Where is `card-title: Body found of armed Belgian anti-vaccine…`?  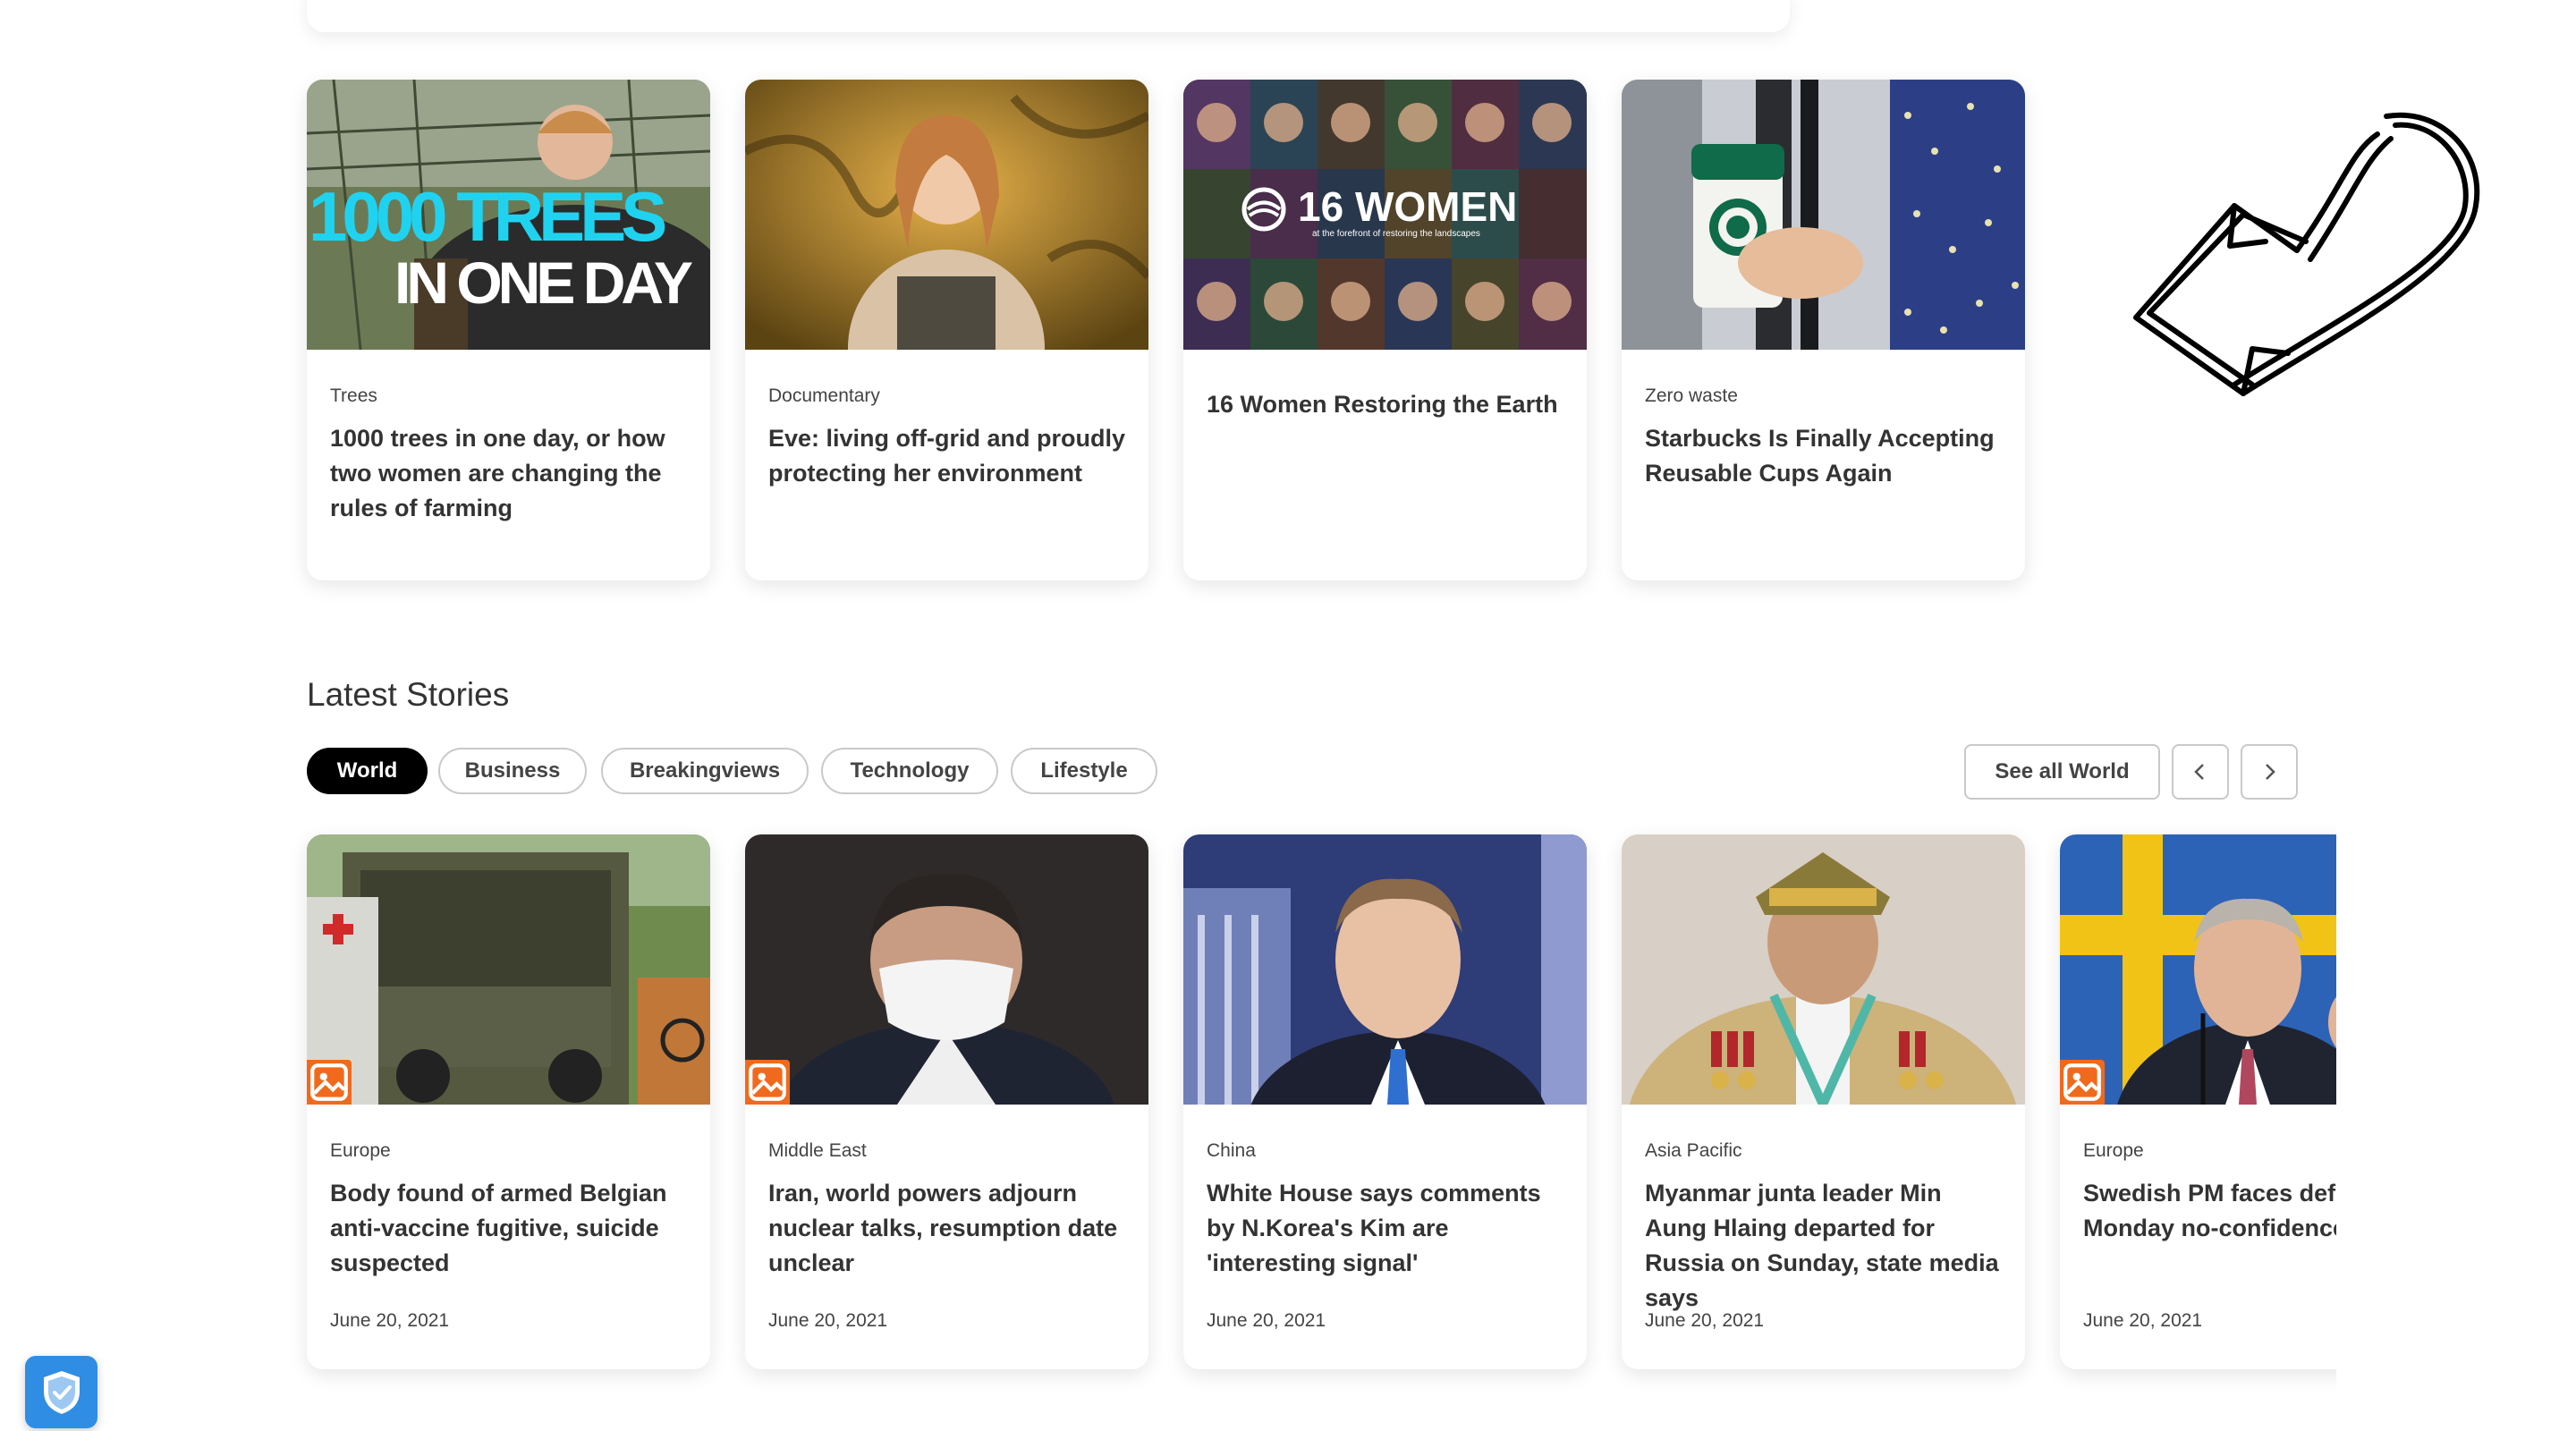
card-title: Body found of armed Belgian anti-vaccine… is located at coordinates (508, 1229).